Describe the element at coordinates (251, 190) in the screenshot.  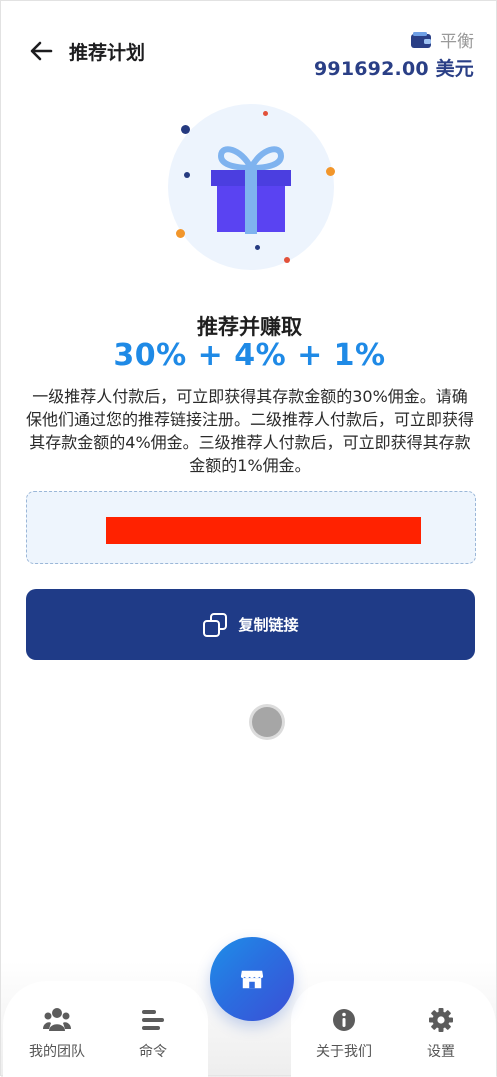
I see `gift-icon` at that location.